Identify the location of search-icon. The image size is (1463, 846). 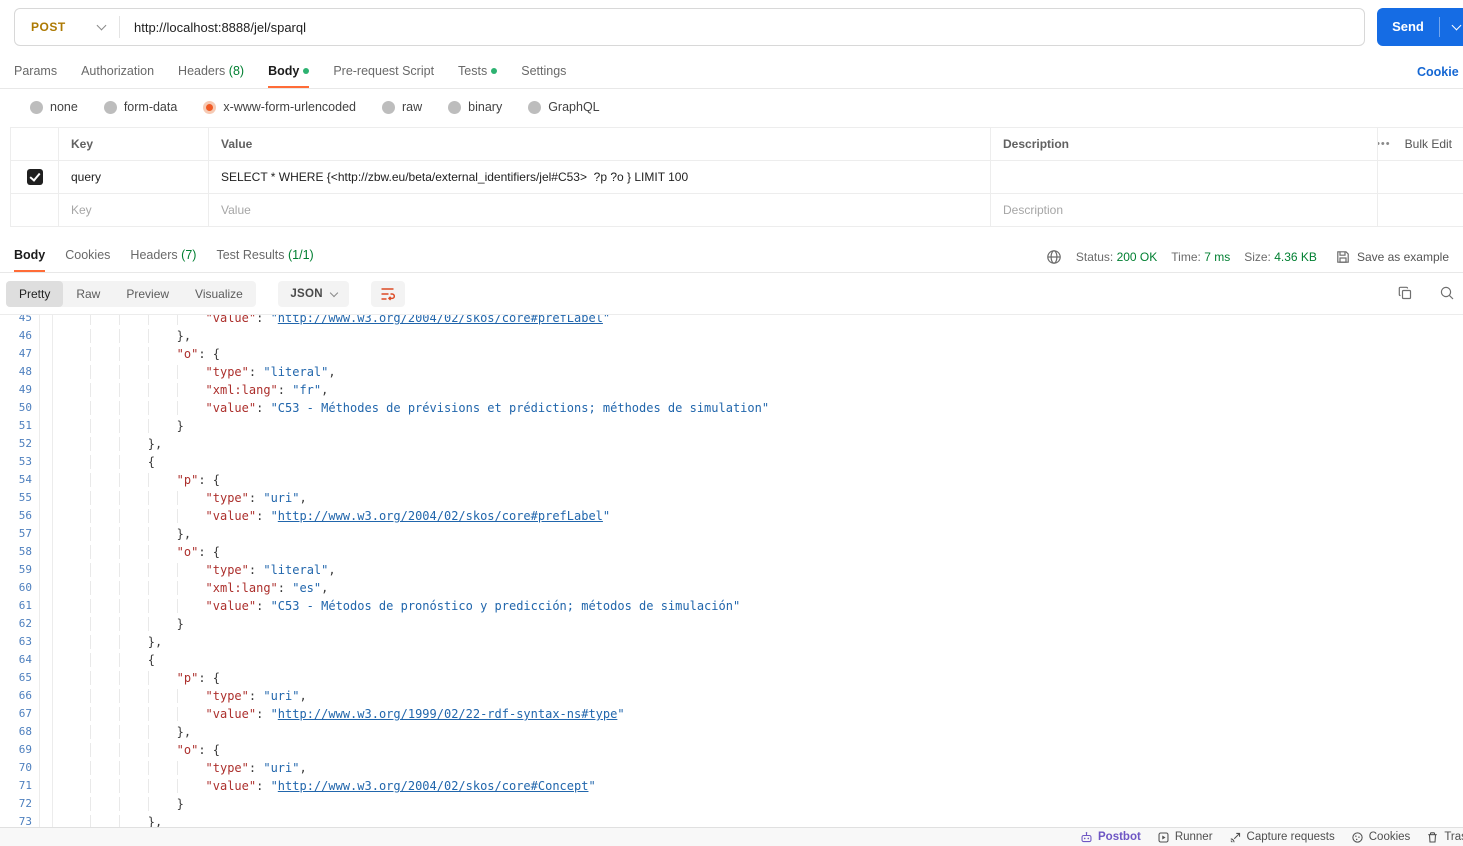
(1447, 293).